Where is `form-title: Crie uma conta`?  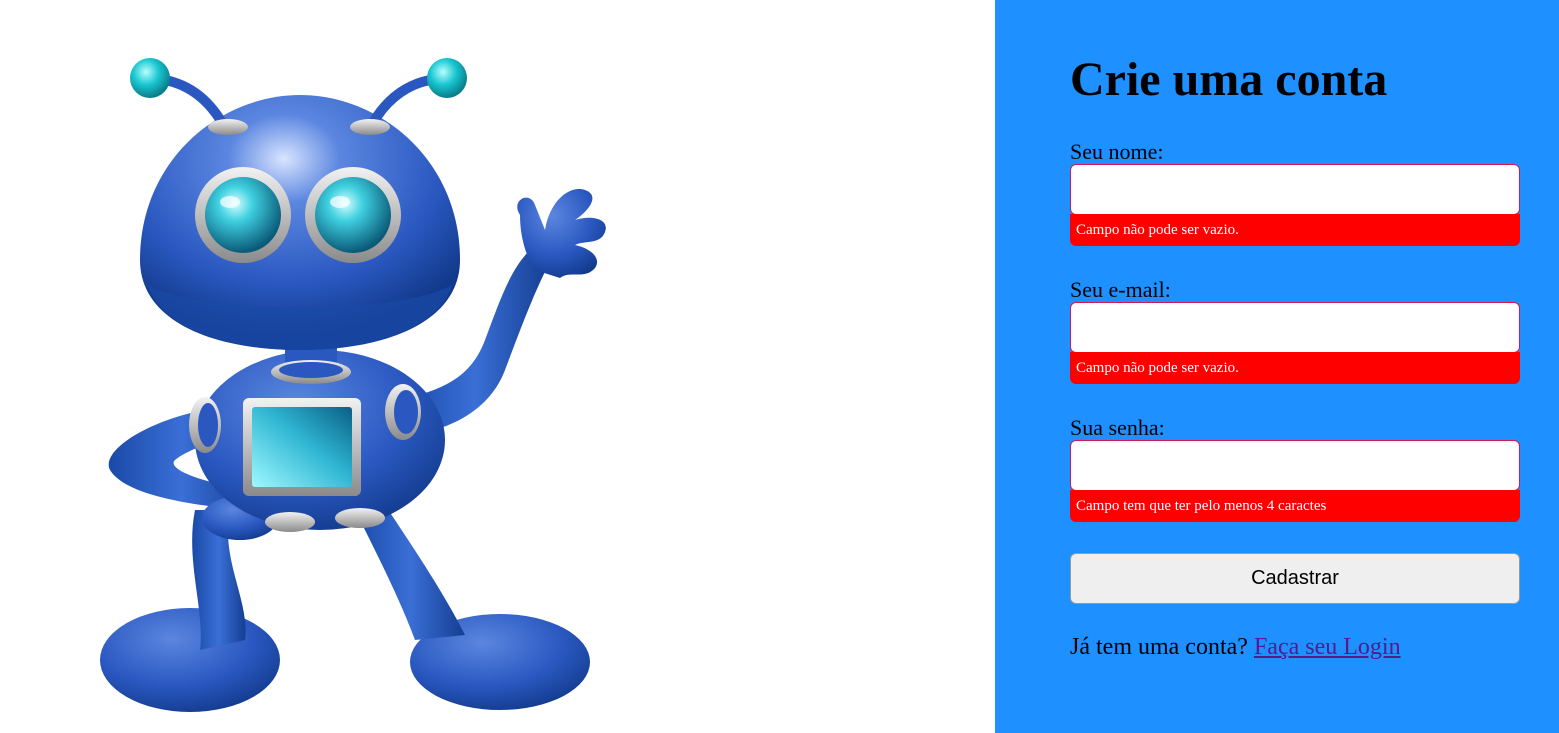
form-title: Crie uma conta is located at coordinates (1229, 79).